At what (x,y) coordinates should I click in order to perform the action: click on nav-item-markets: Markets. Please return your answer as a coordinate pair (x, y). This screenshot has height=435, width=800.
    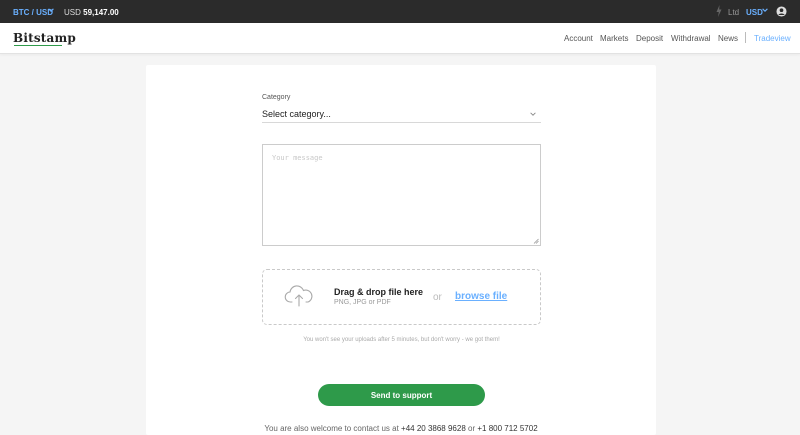
    Looking at the image, I should click on (614, 38).